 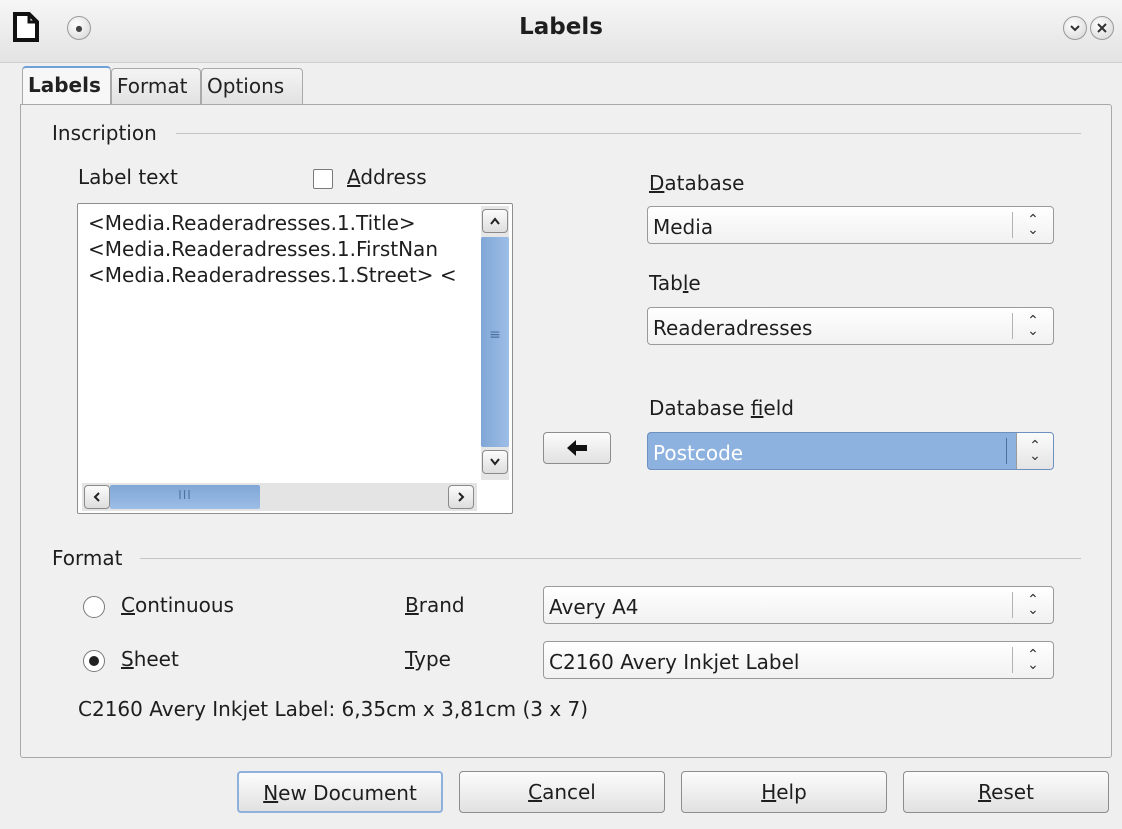 I want to click on label-text-caption: Label text, so click(x=128, y=177).